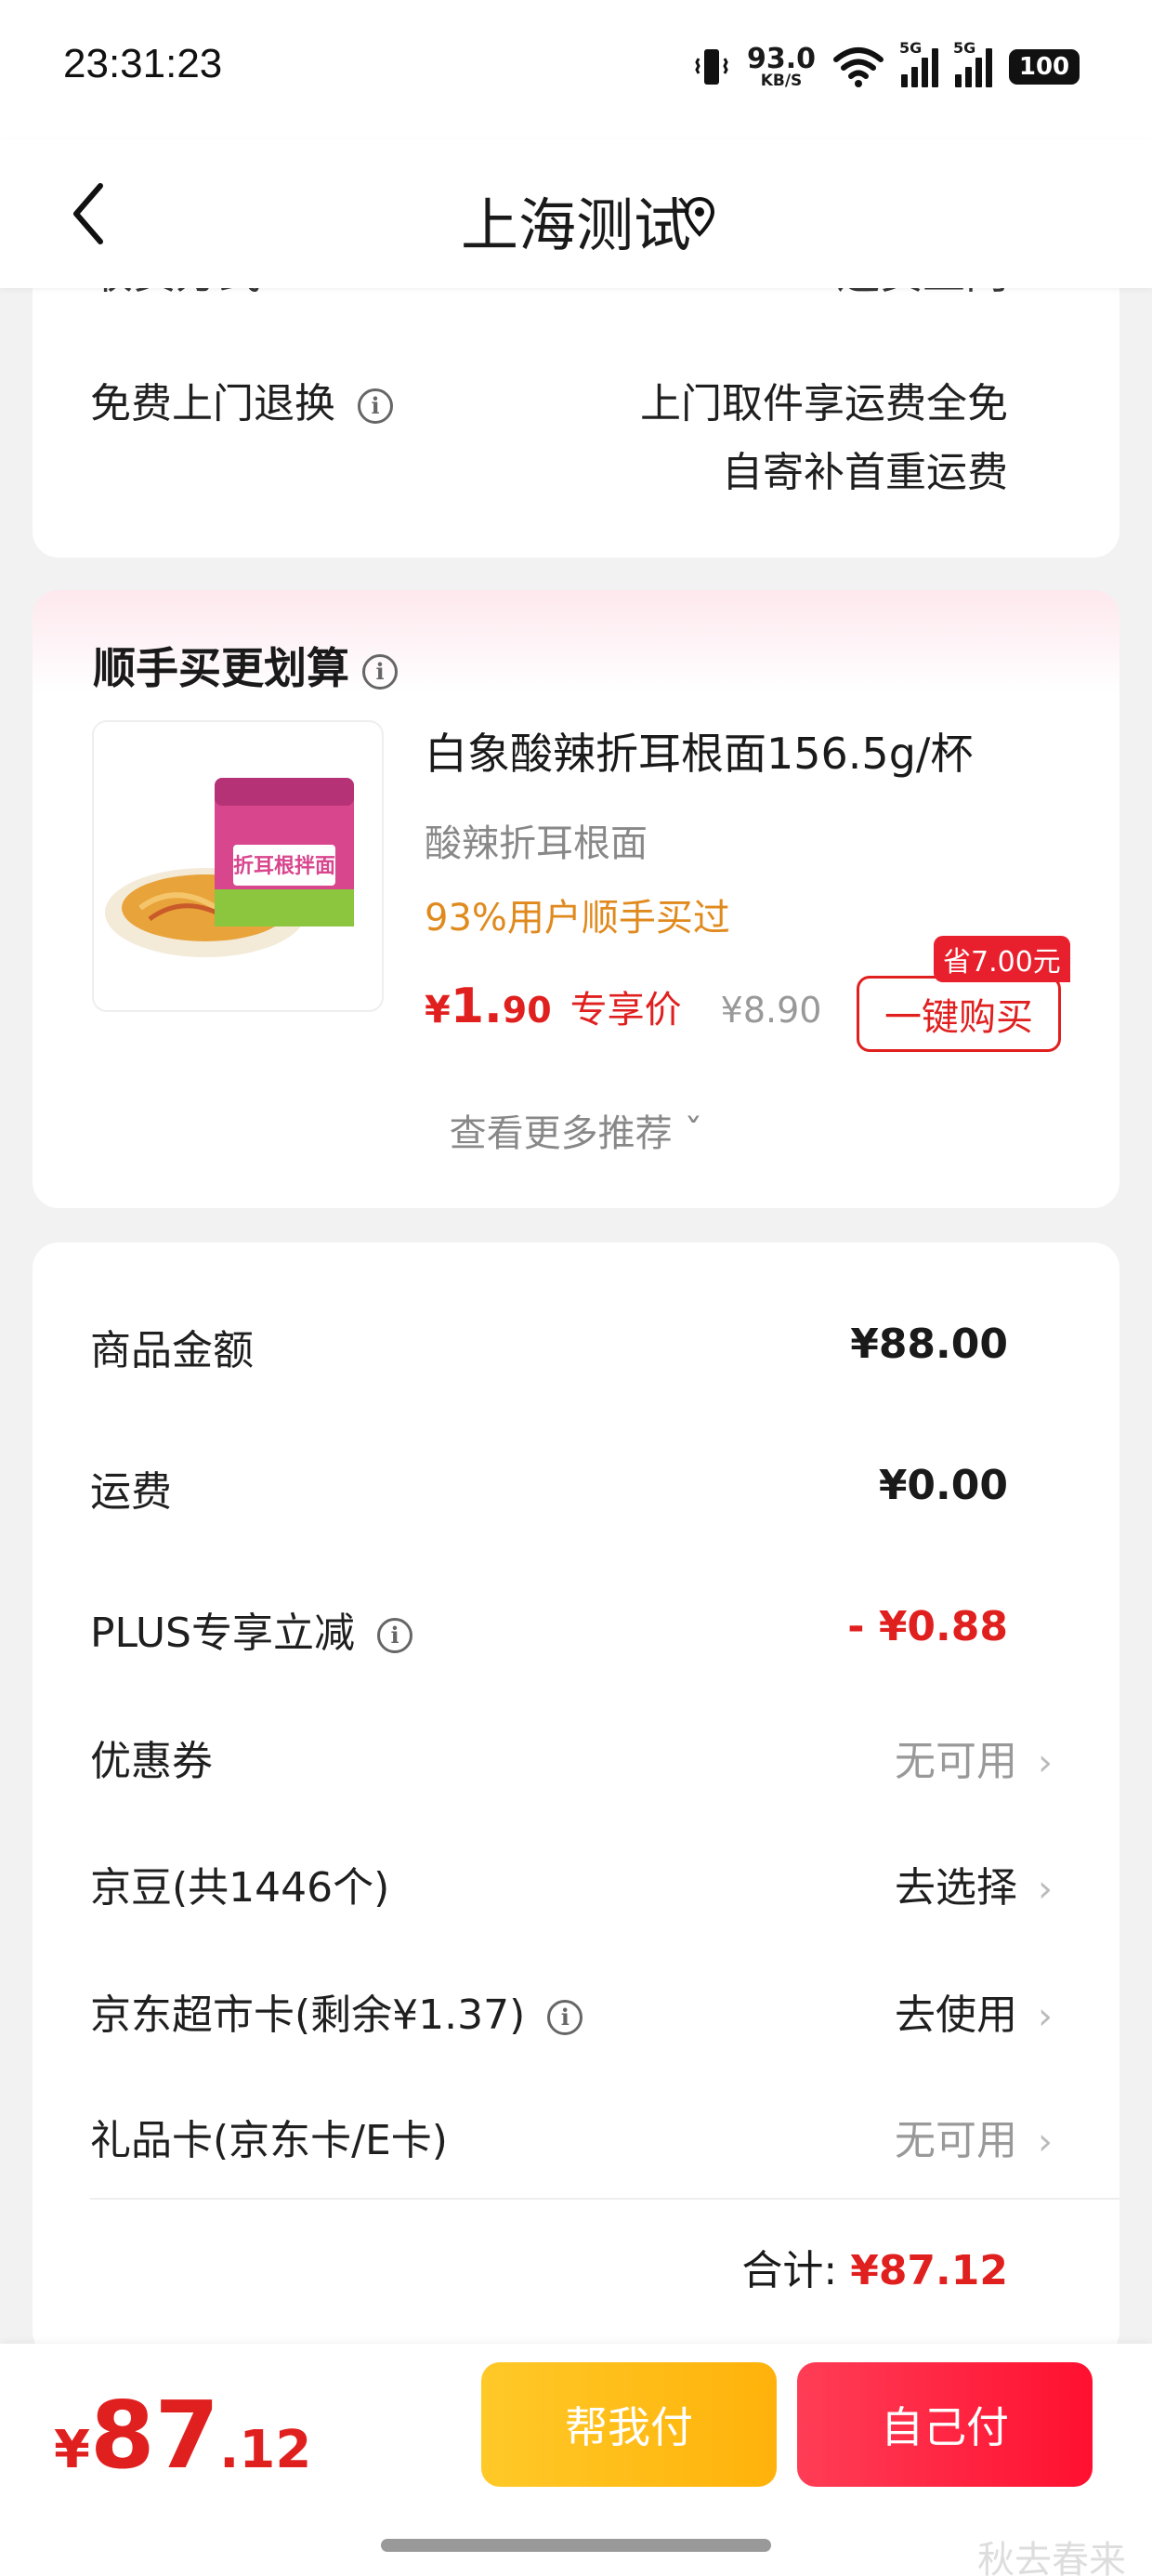 This screenshot has width=1152, height=2576. I want to click on product-price-row: ¥1.90 专享价 ¥8.90, so click(623, 1006).